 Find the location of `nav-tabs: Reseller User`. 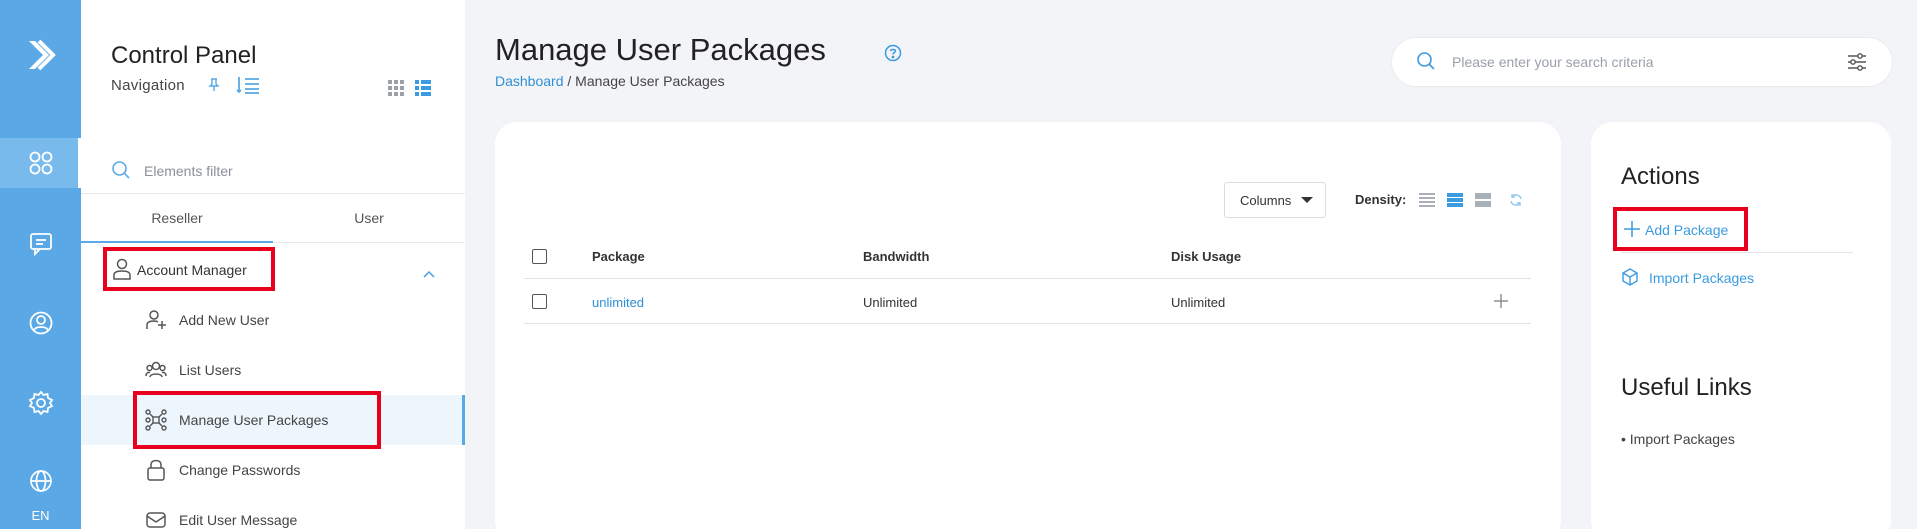

nav-tabs: Reseller User is located at coordinates (273, 218).